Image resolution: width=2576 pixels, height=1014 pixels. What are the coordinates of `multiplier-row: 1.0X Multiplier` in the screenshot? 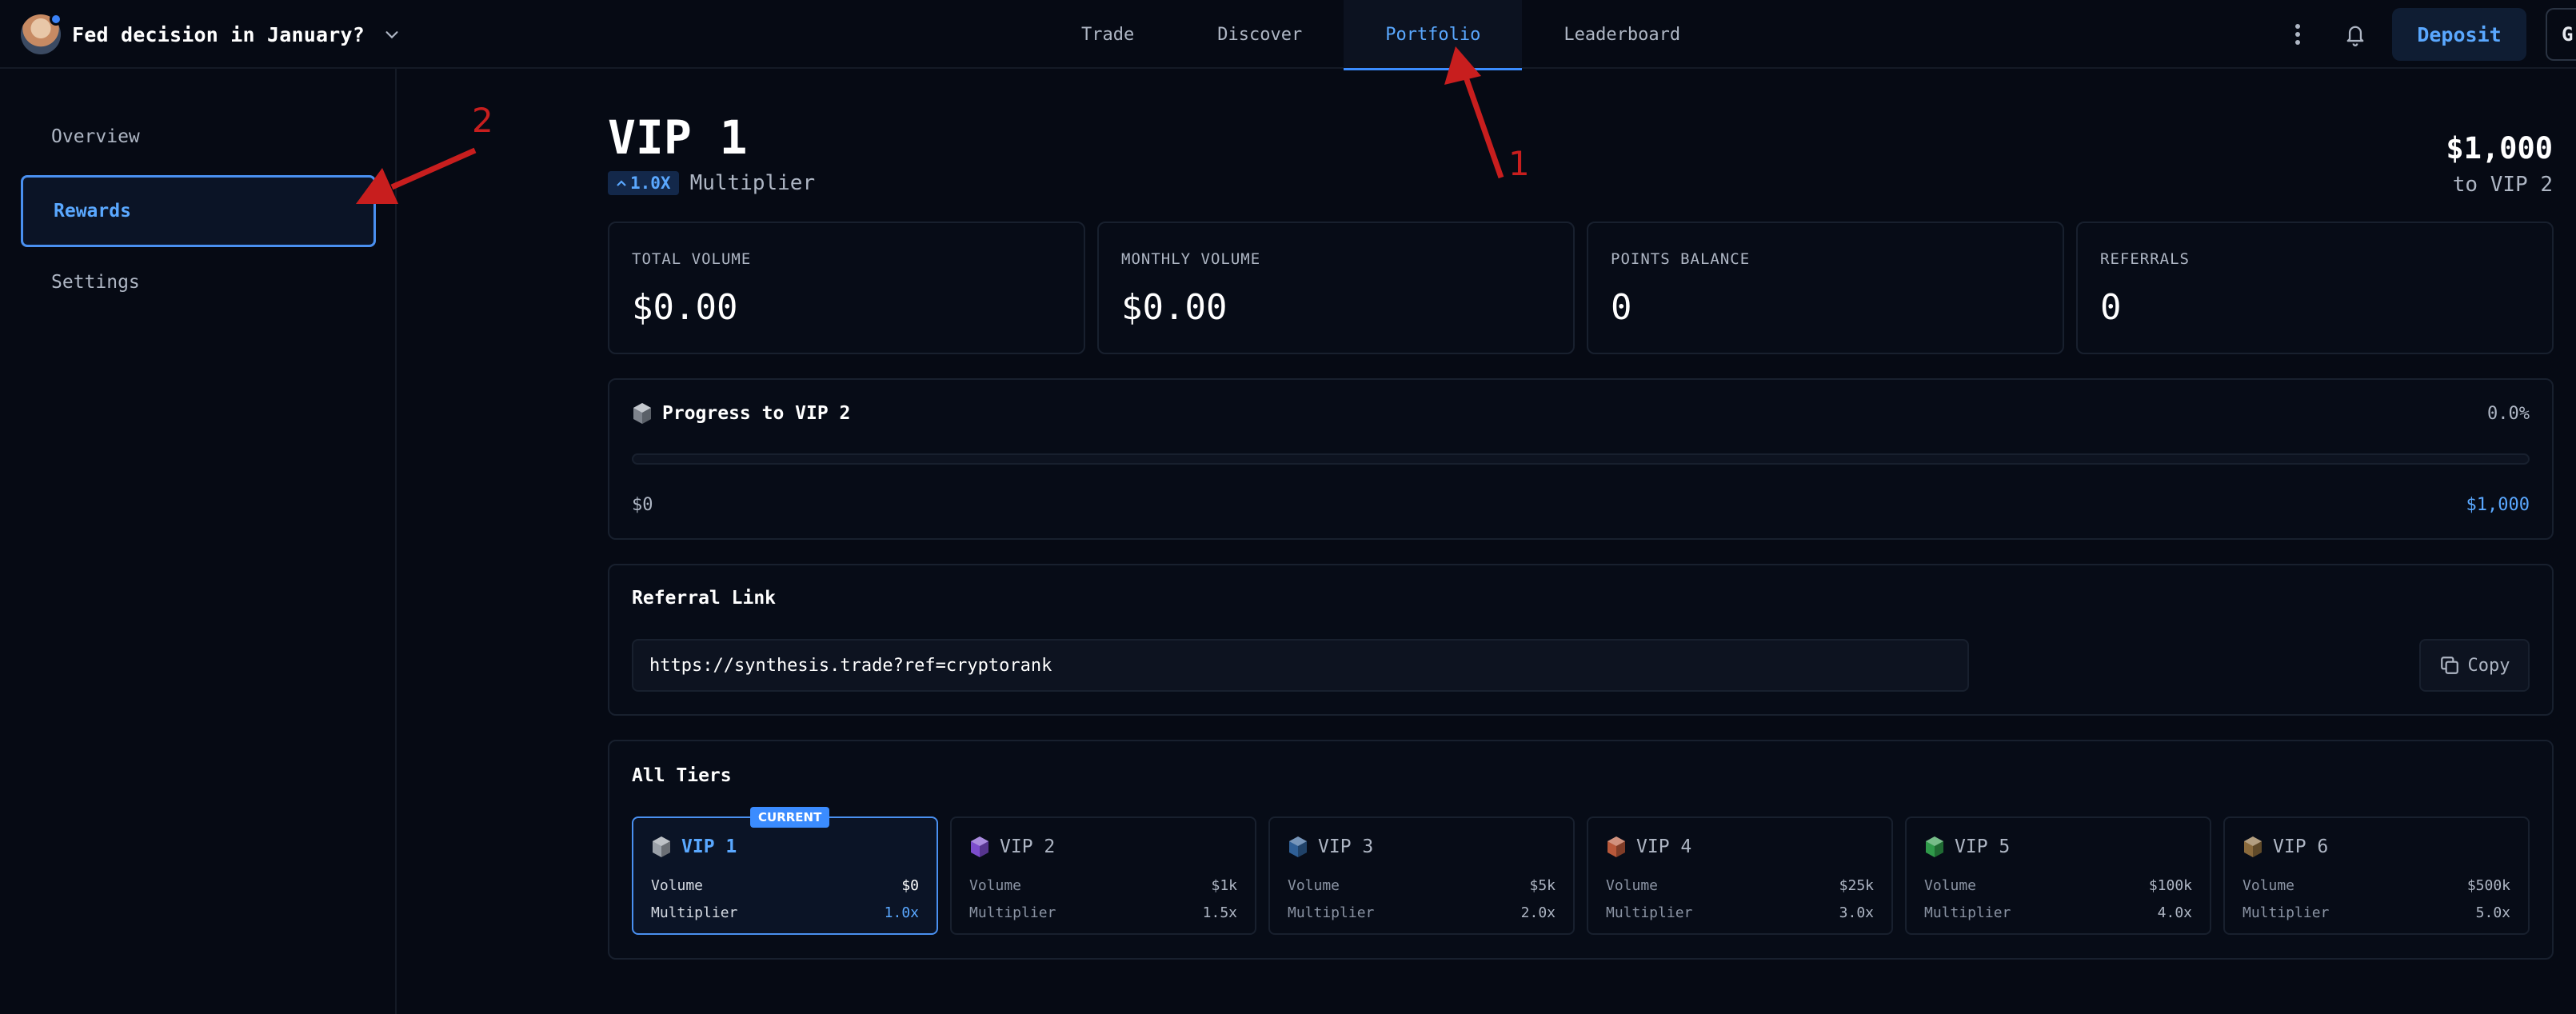 It's located at (711, 183).